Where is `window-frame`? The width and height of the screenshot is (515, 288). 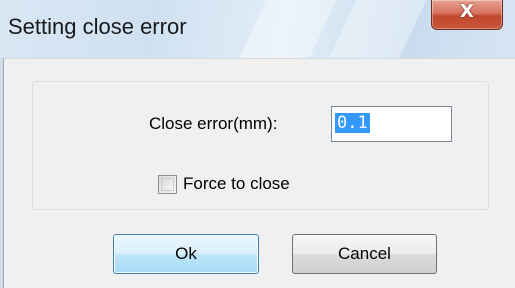 window-frame is located at coordinates (2, 173).